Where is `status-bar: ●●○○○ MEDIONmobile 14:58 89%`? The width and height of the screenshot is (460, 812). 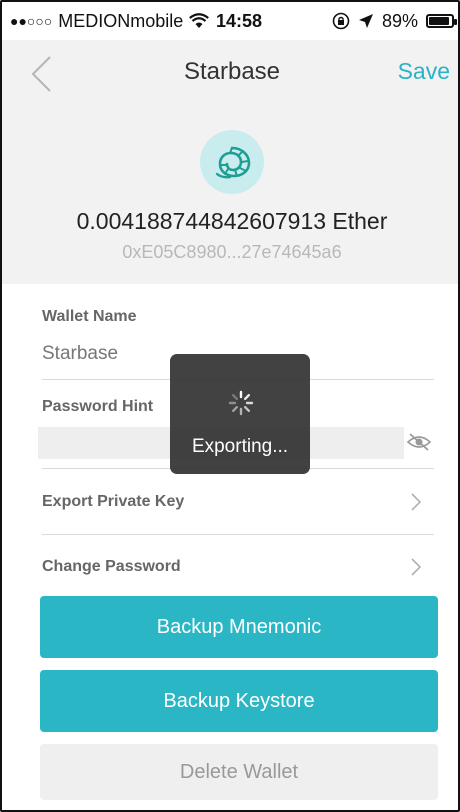
status-bar: ●●○○○ MEDIONmobile 14:58 89% is located at coordinates (230, 21).